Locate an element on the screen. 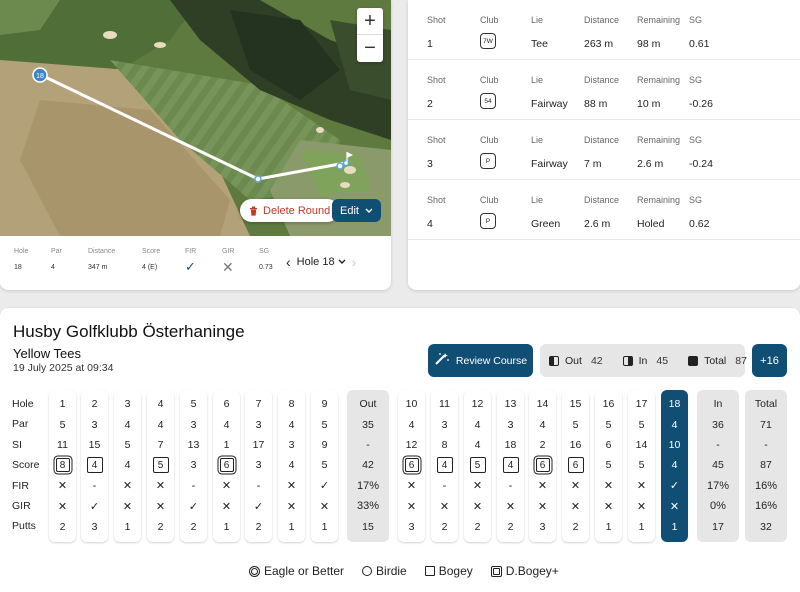  sum-column: In 36 - 45 17% 0% 17 is located at coordinates (718, 466).